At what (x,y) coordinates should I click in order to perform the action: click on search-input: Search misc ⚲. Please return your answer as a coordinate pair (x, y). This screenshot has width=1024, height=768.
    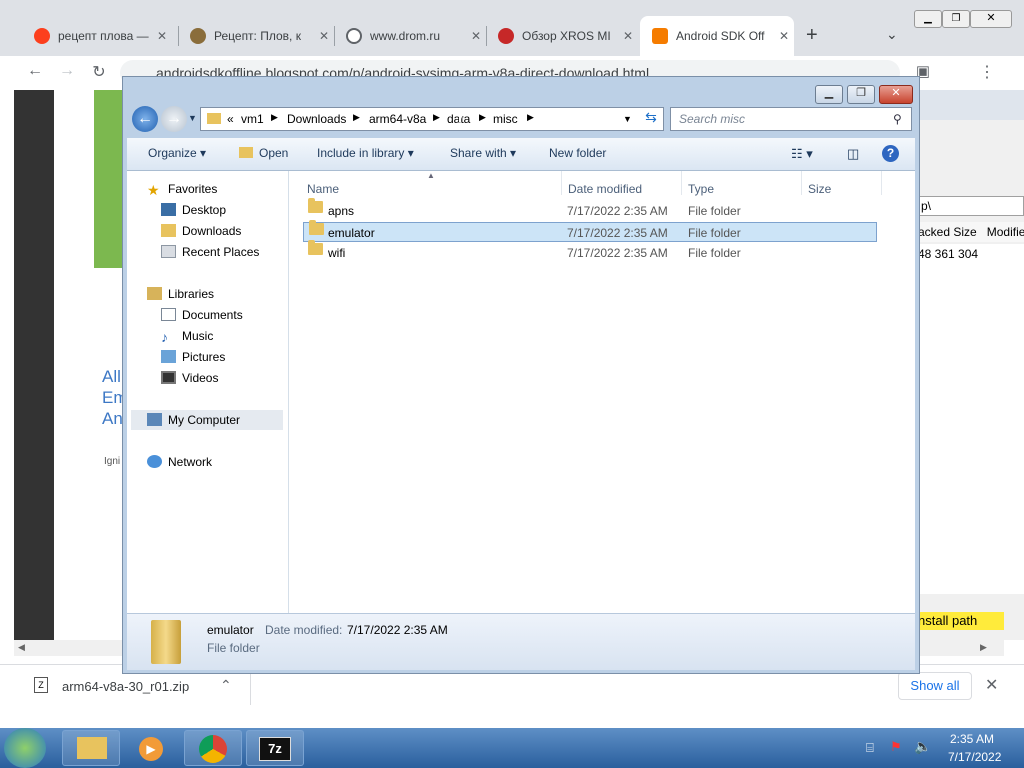
    Looking at the image, I should click on (791, 119).